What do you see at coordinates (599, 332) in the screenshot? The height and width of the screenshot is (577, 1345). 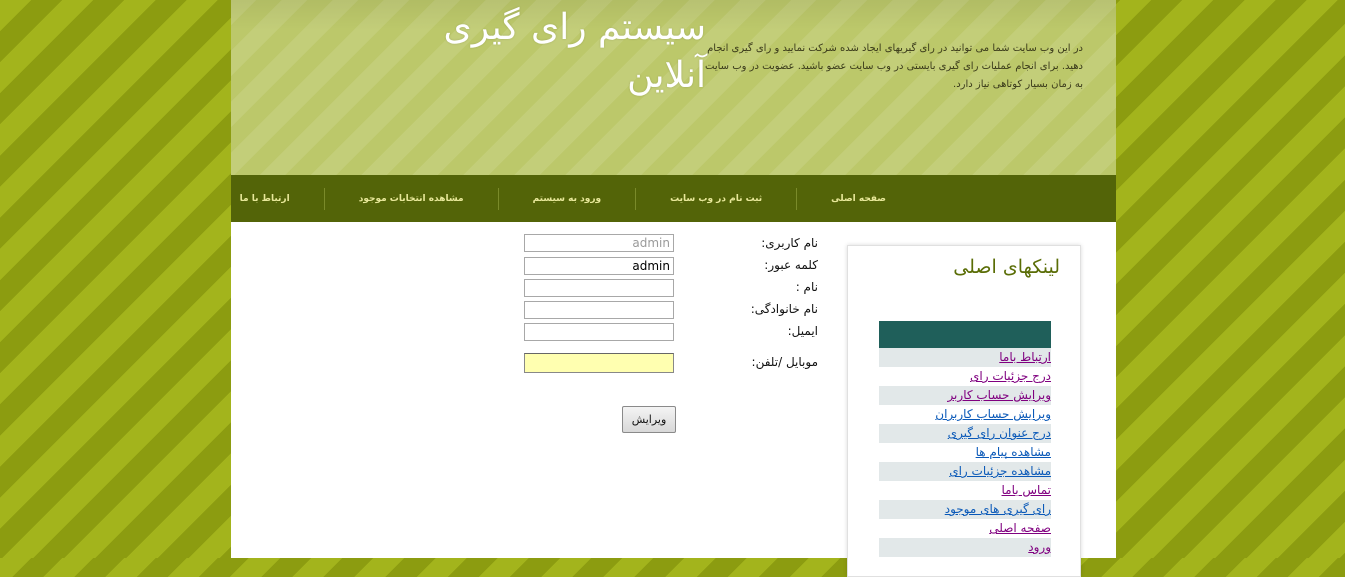 I see `email-field` at bounding box center [599, 332].